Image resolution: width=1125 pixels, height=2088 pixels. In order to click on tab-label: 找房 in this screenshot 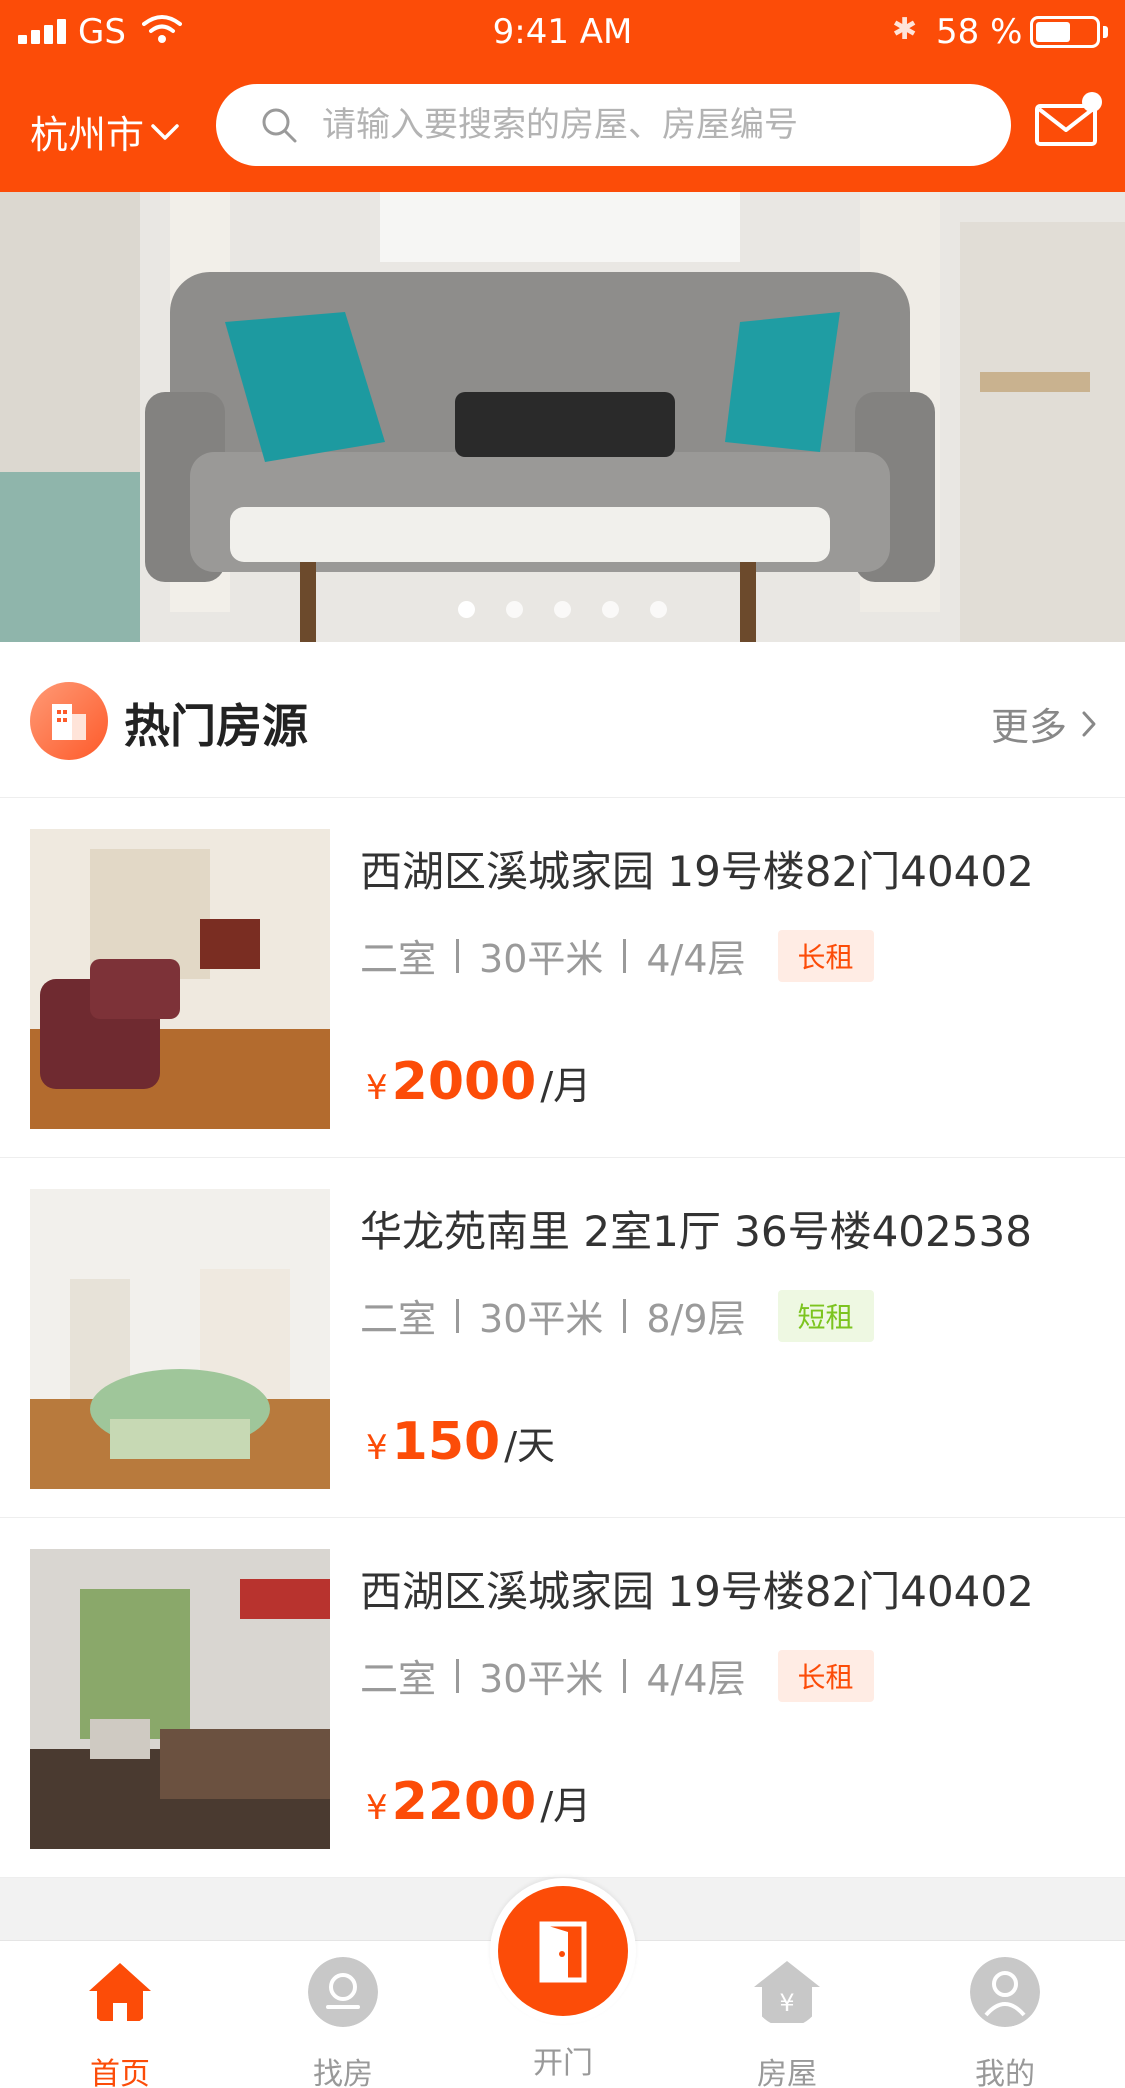, I will do `click(343, 2072)`.